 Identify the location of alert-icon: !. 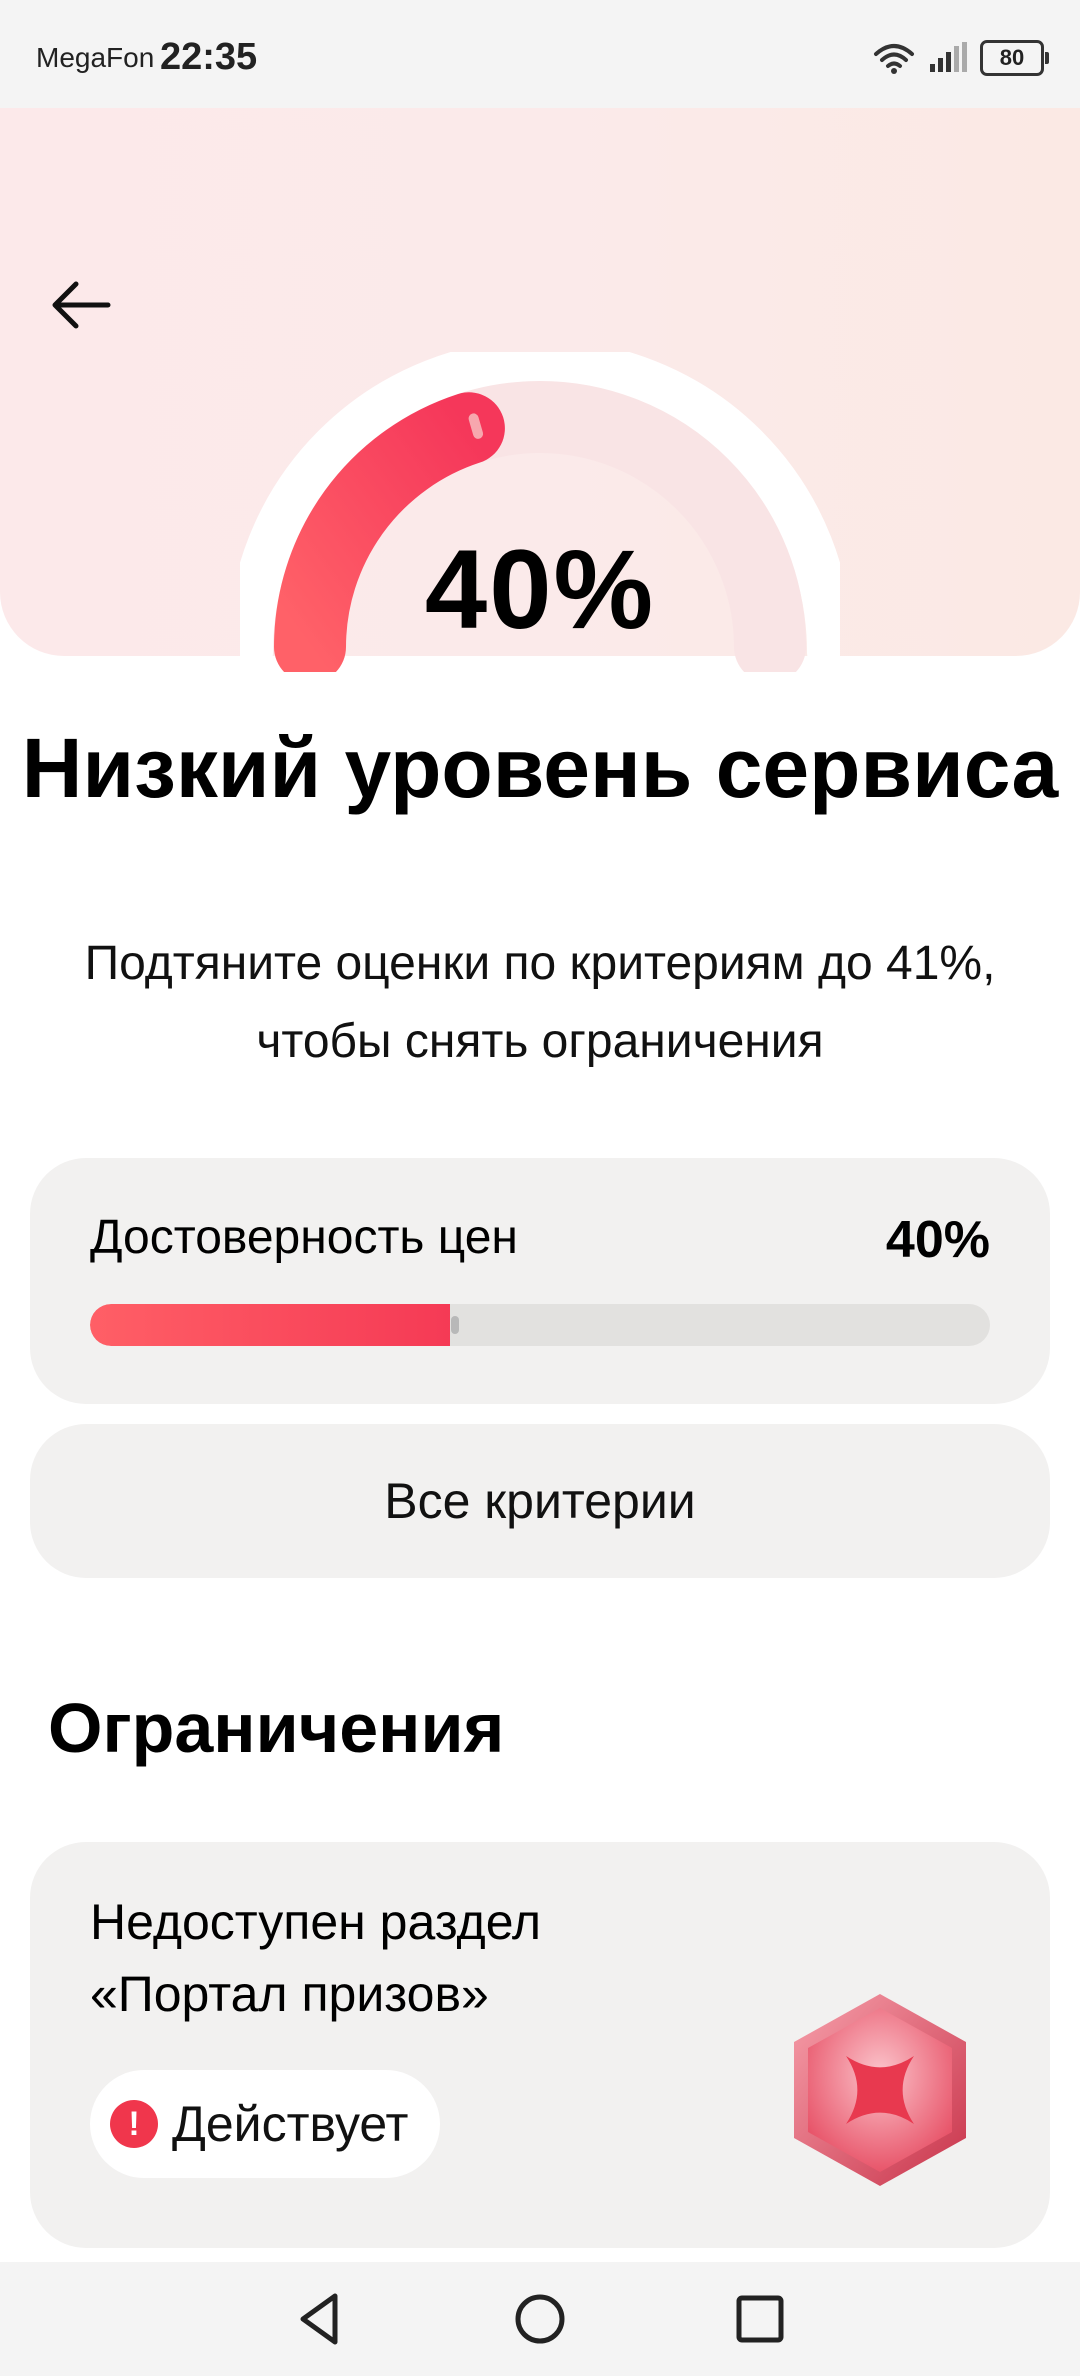
(134, 2124).